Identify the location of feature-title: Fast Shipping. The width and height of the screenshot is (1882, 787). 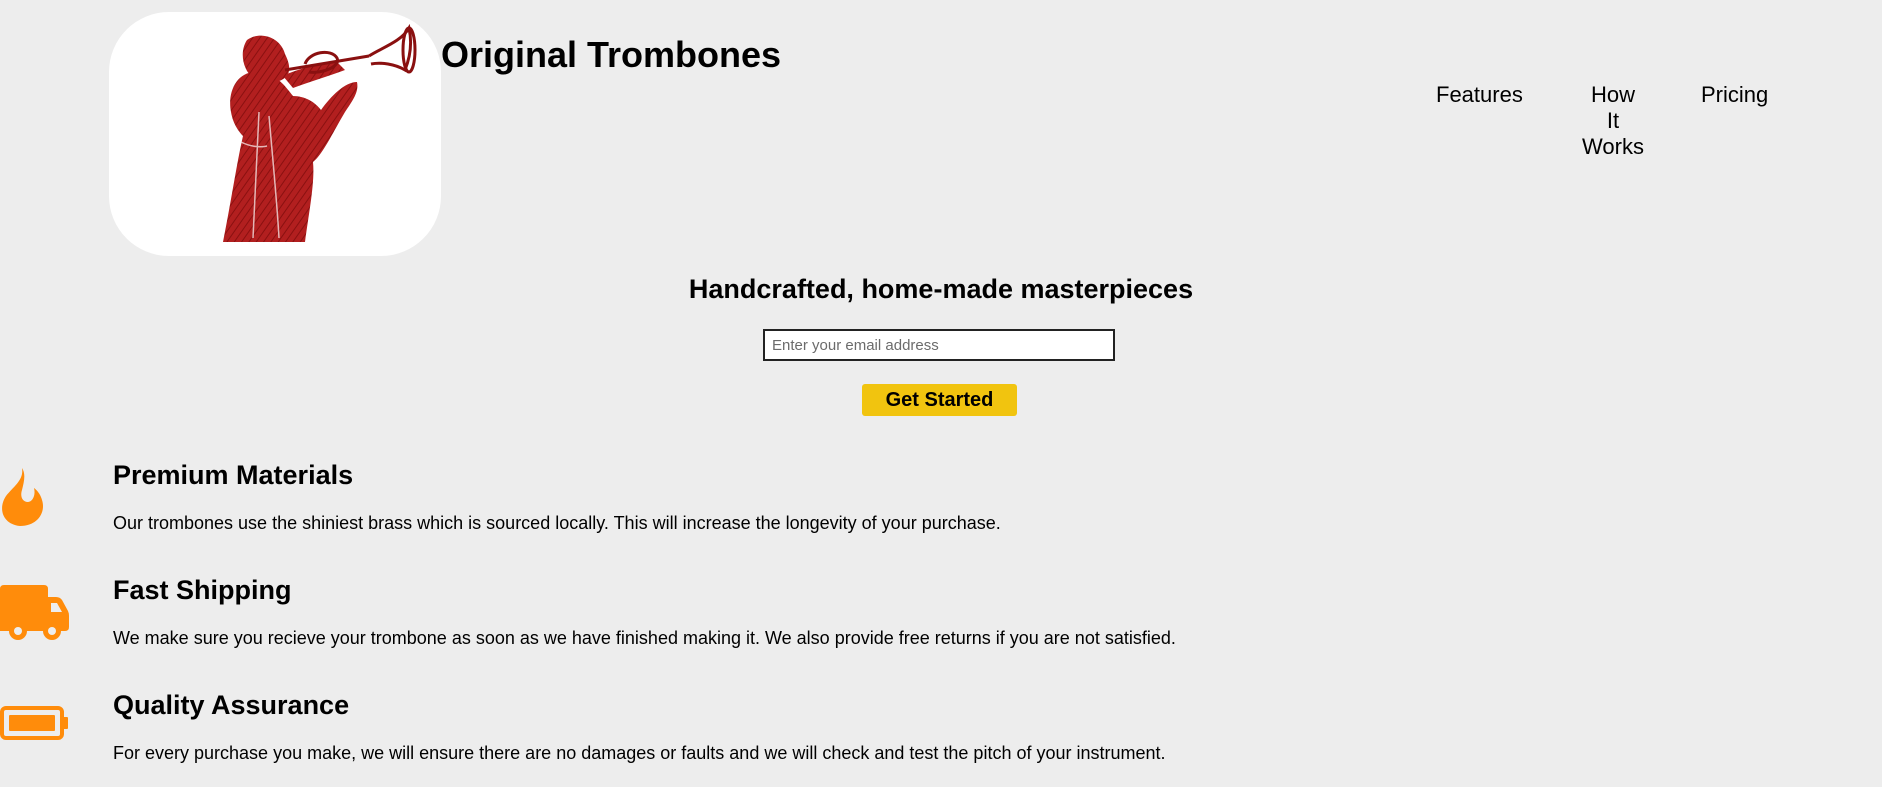
(202, 590).